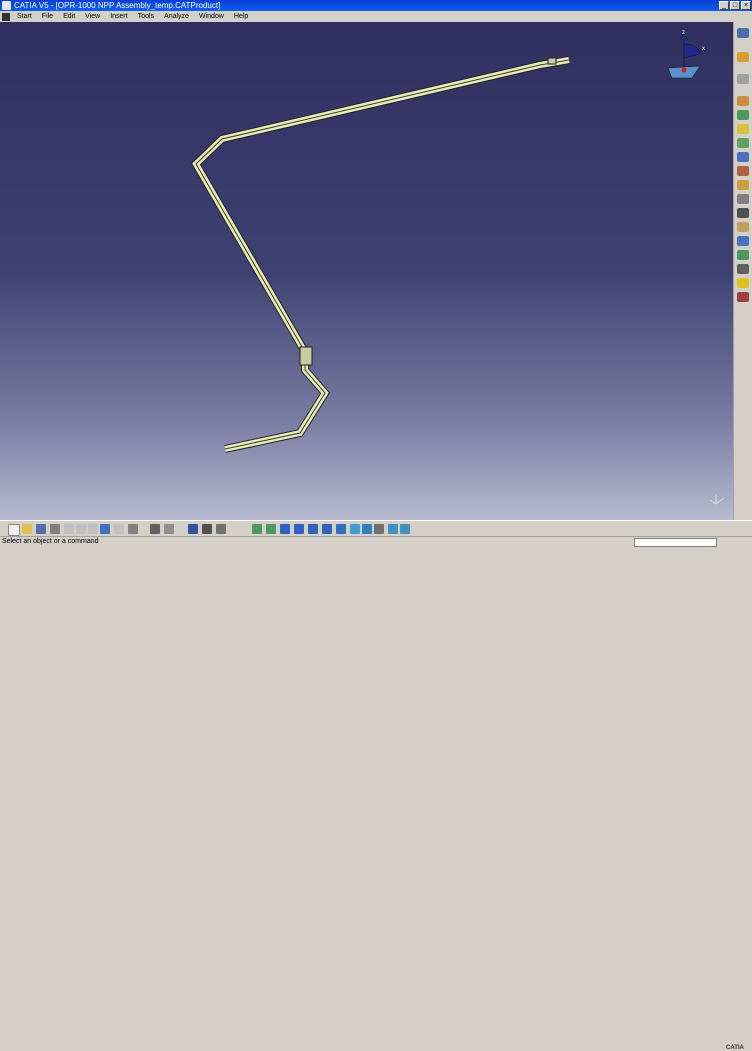 The width and height of the screenshot is (752, 1051). What do you see at coordinates (299, 529) in the screenshot?
I see `rotate-icon` at bounding box center [299, 529].